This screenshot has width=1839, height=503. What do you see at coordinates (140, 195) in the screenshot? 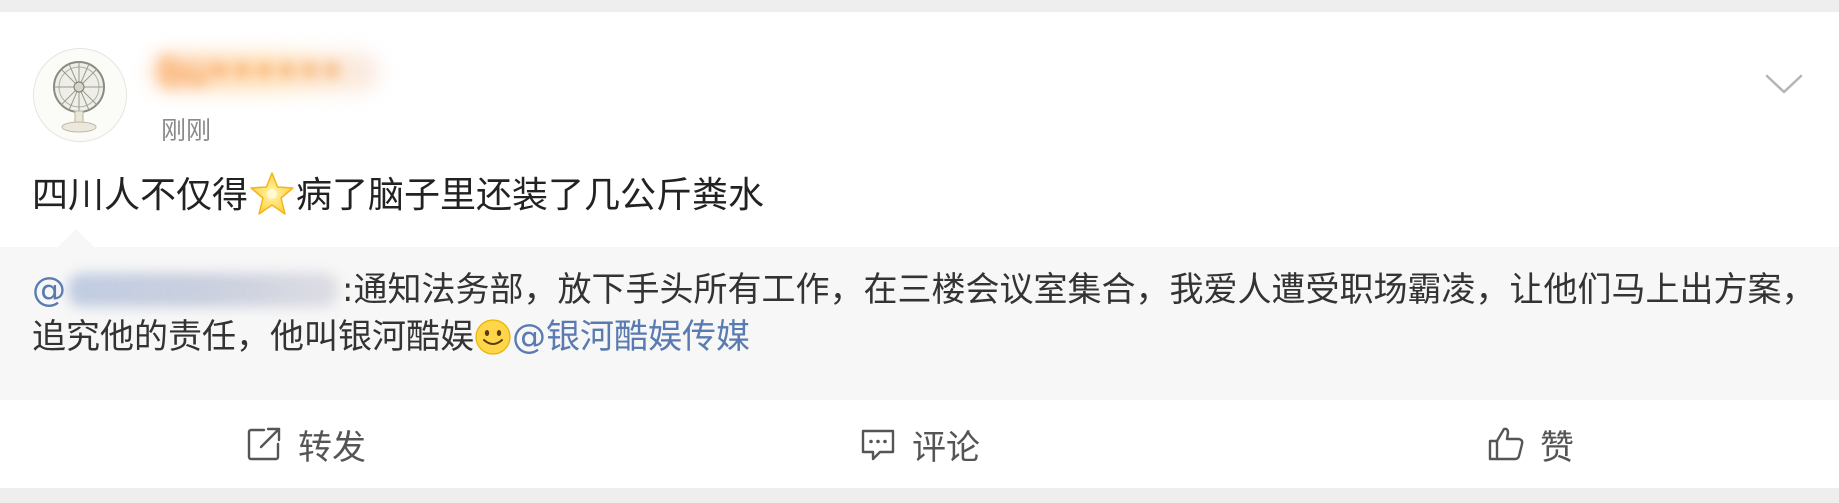
I see `post-text-part1: 四川人不仅得` at bounding box center [140, 195].